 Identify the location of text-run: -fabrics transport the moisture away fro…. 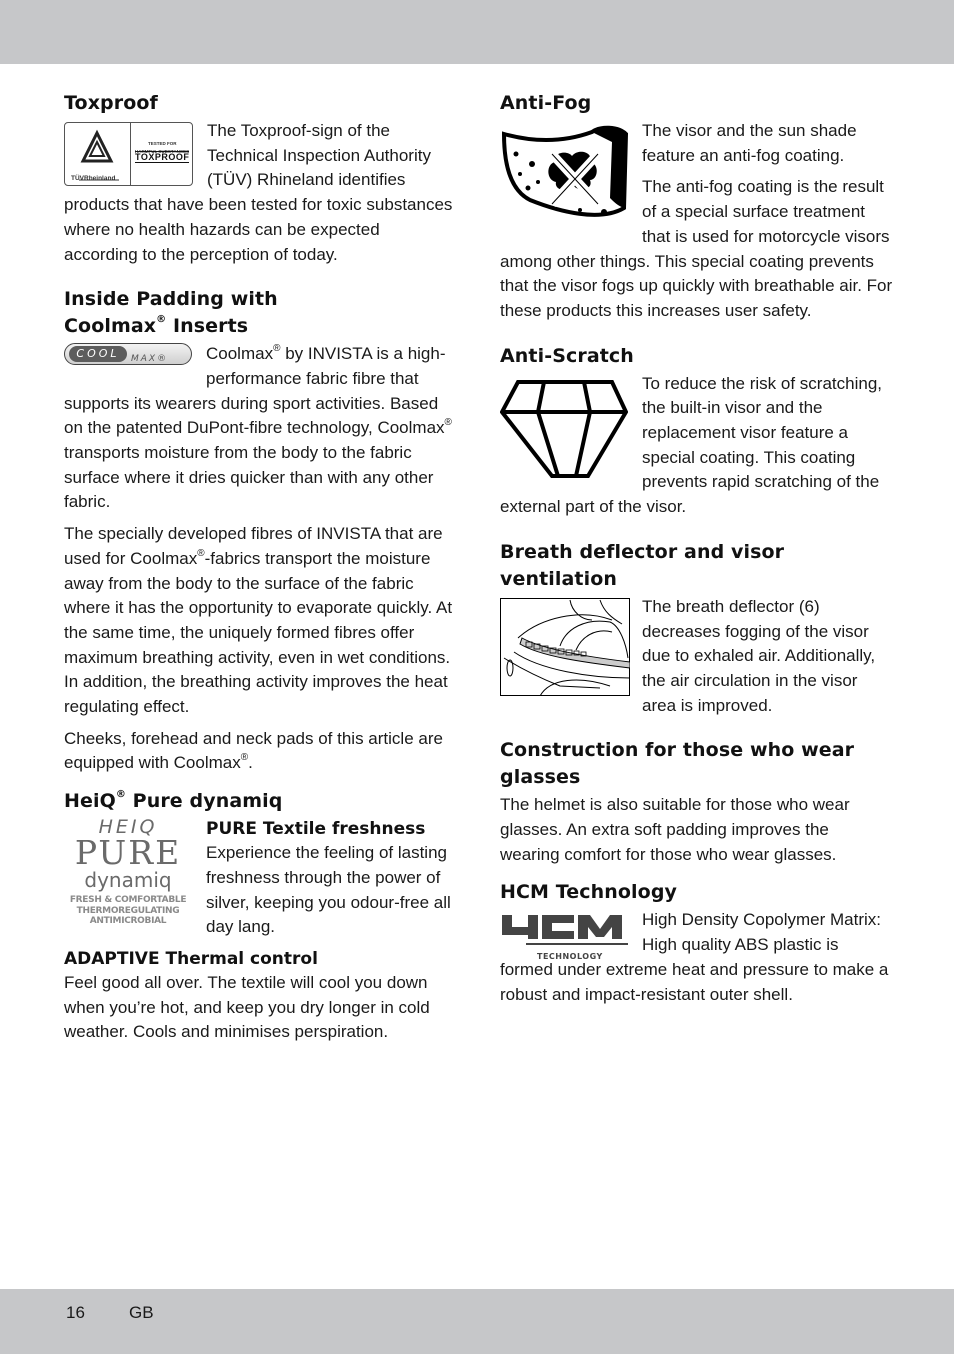
(258, 632).